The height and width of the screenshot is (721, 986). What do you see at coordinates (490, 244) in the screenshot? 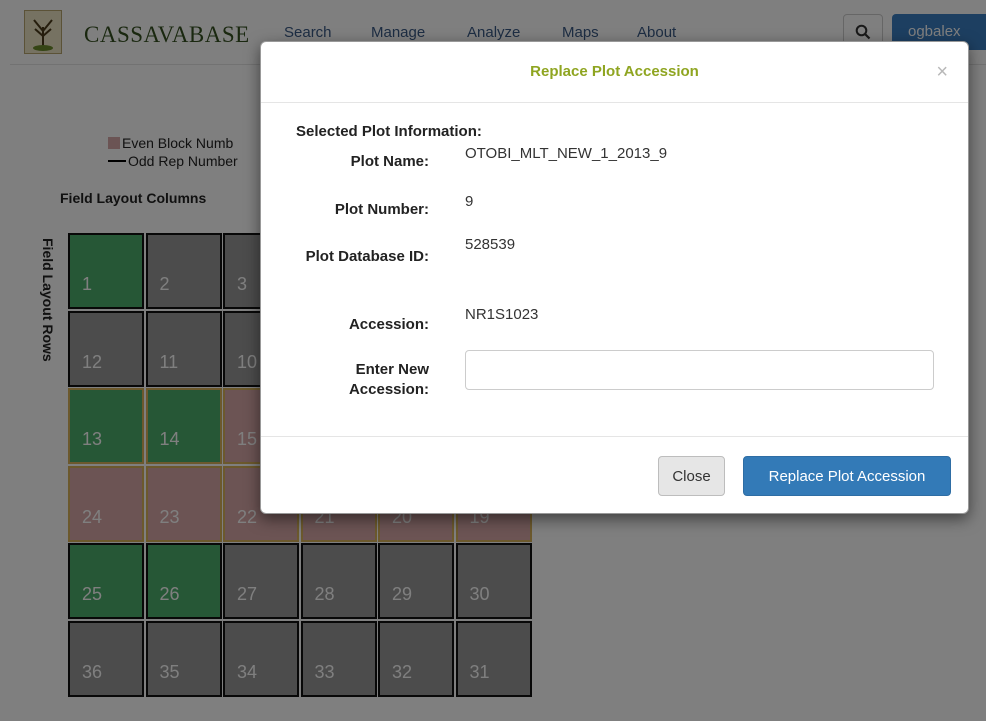
I see `plot-database-id-value: 528539` at bounding box center [490, 244].